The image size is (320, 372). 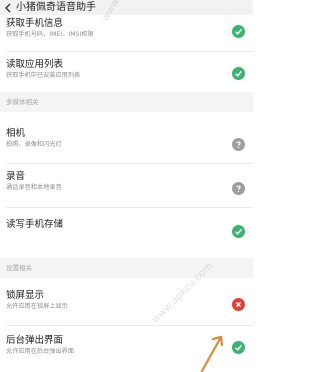 I want to click on permission-title: 相机, so click(x=16, y=133).